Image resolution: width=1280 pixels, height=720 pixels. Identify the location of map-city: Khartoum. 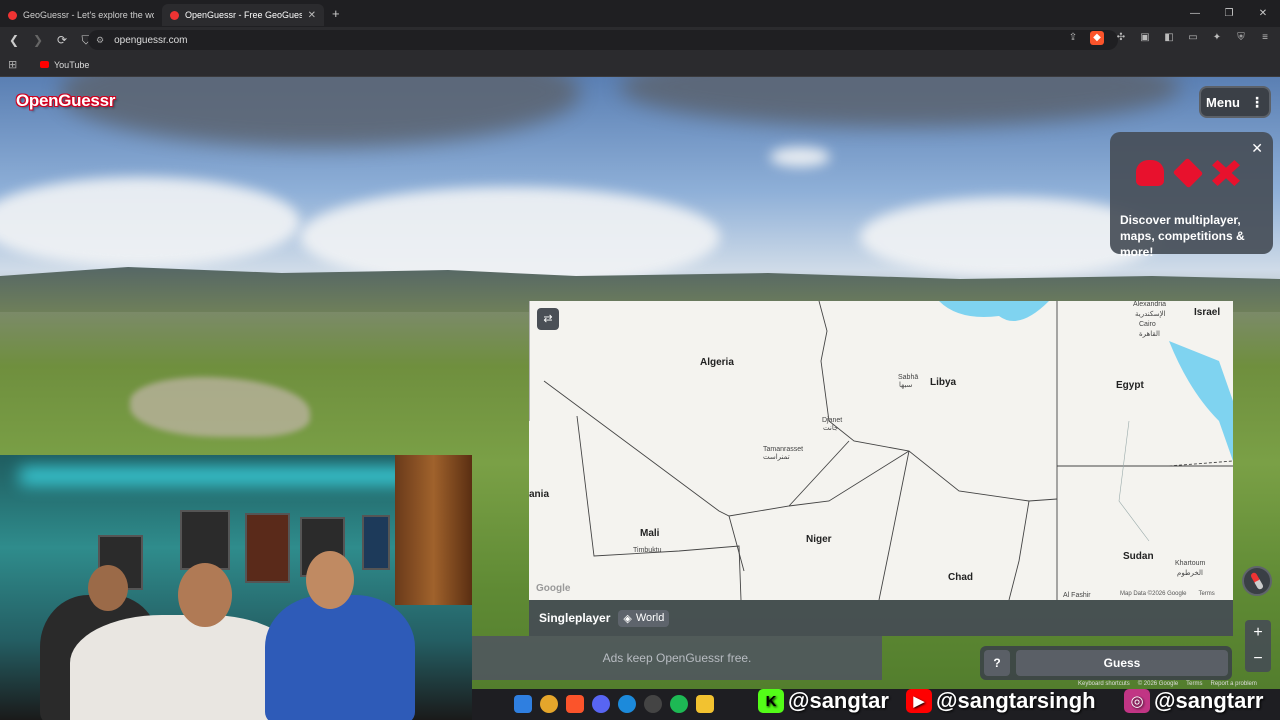
(1190, 563).